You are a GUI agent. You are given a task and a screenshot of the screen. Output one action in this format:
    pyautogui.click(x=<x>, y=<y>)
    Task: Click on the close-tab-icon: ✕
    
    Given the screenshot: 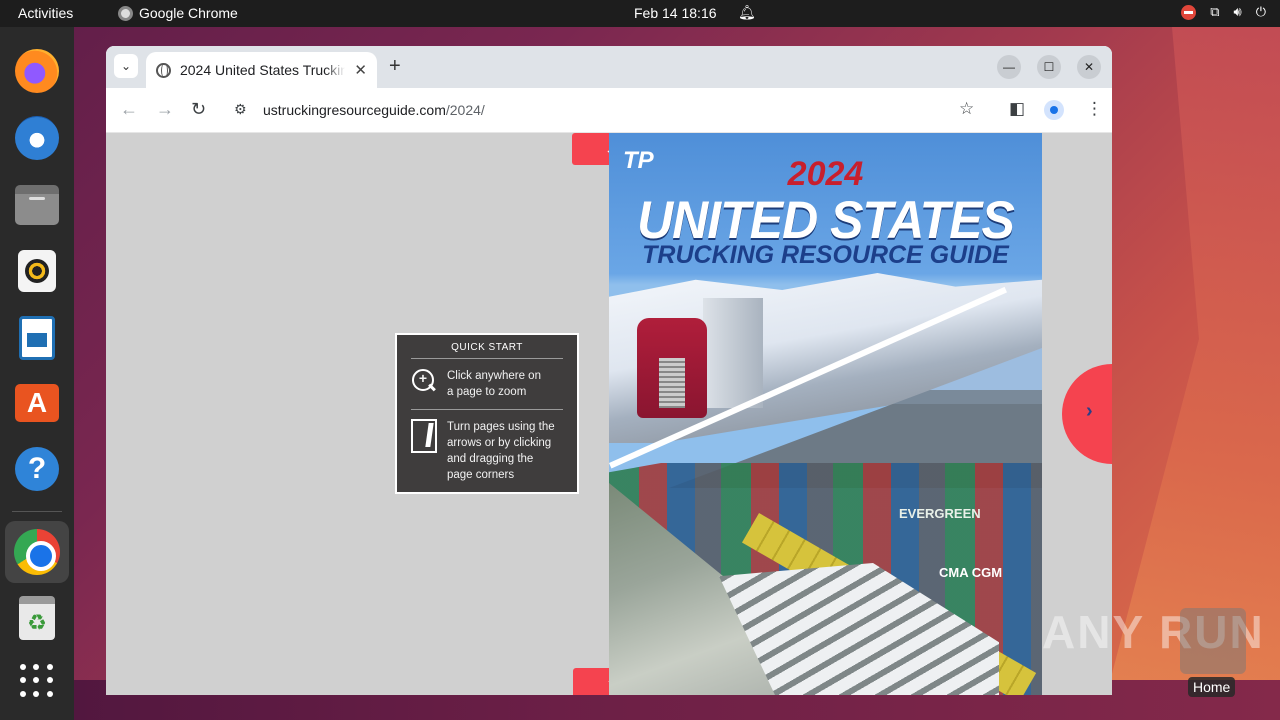 What is the action you would take?
    pyautogui.click(x=360, y=70)
    